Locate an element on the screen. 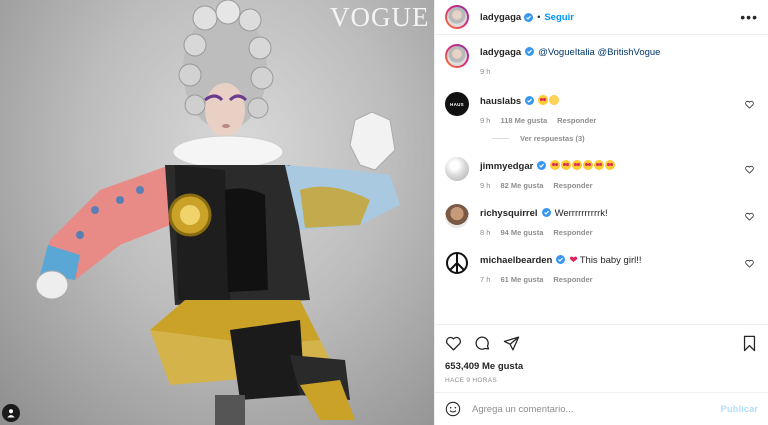  comment-username: hauslabs is located at coordinates (500, 101).